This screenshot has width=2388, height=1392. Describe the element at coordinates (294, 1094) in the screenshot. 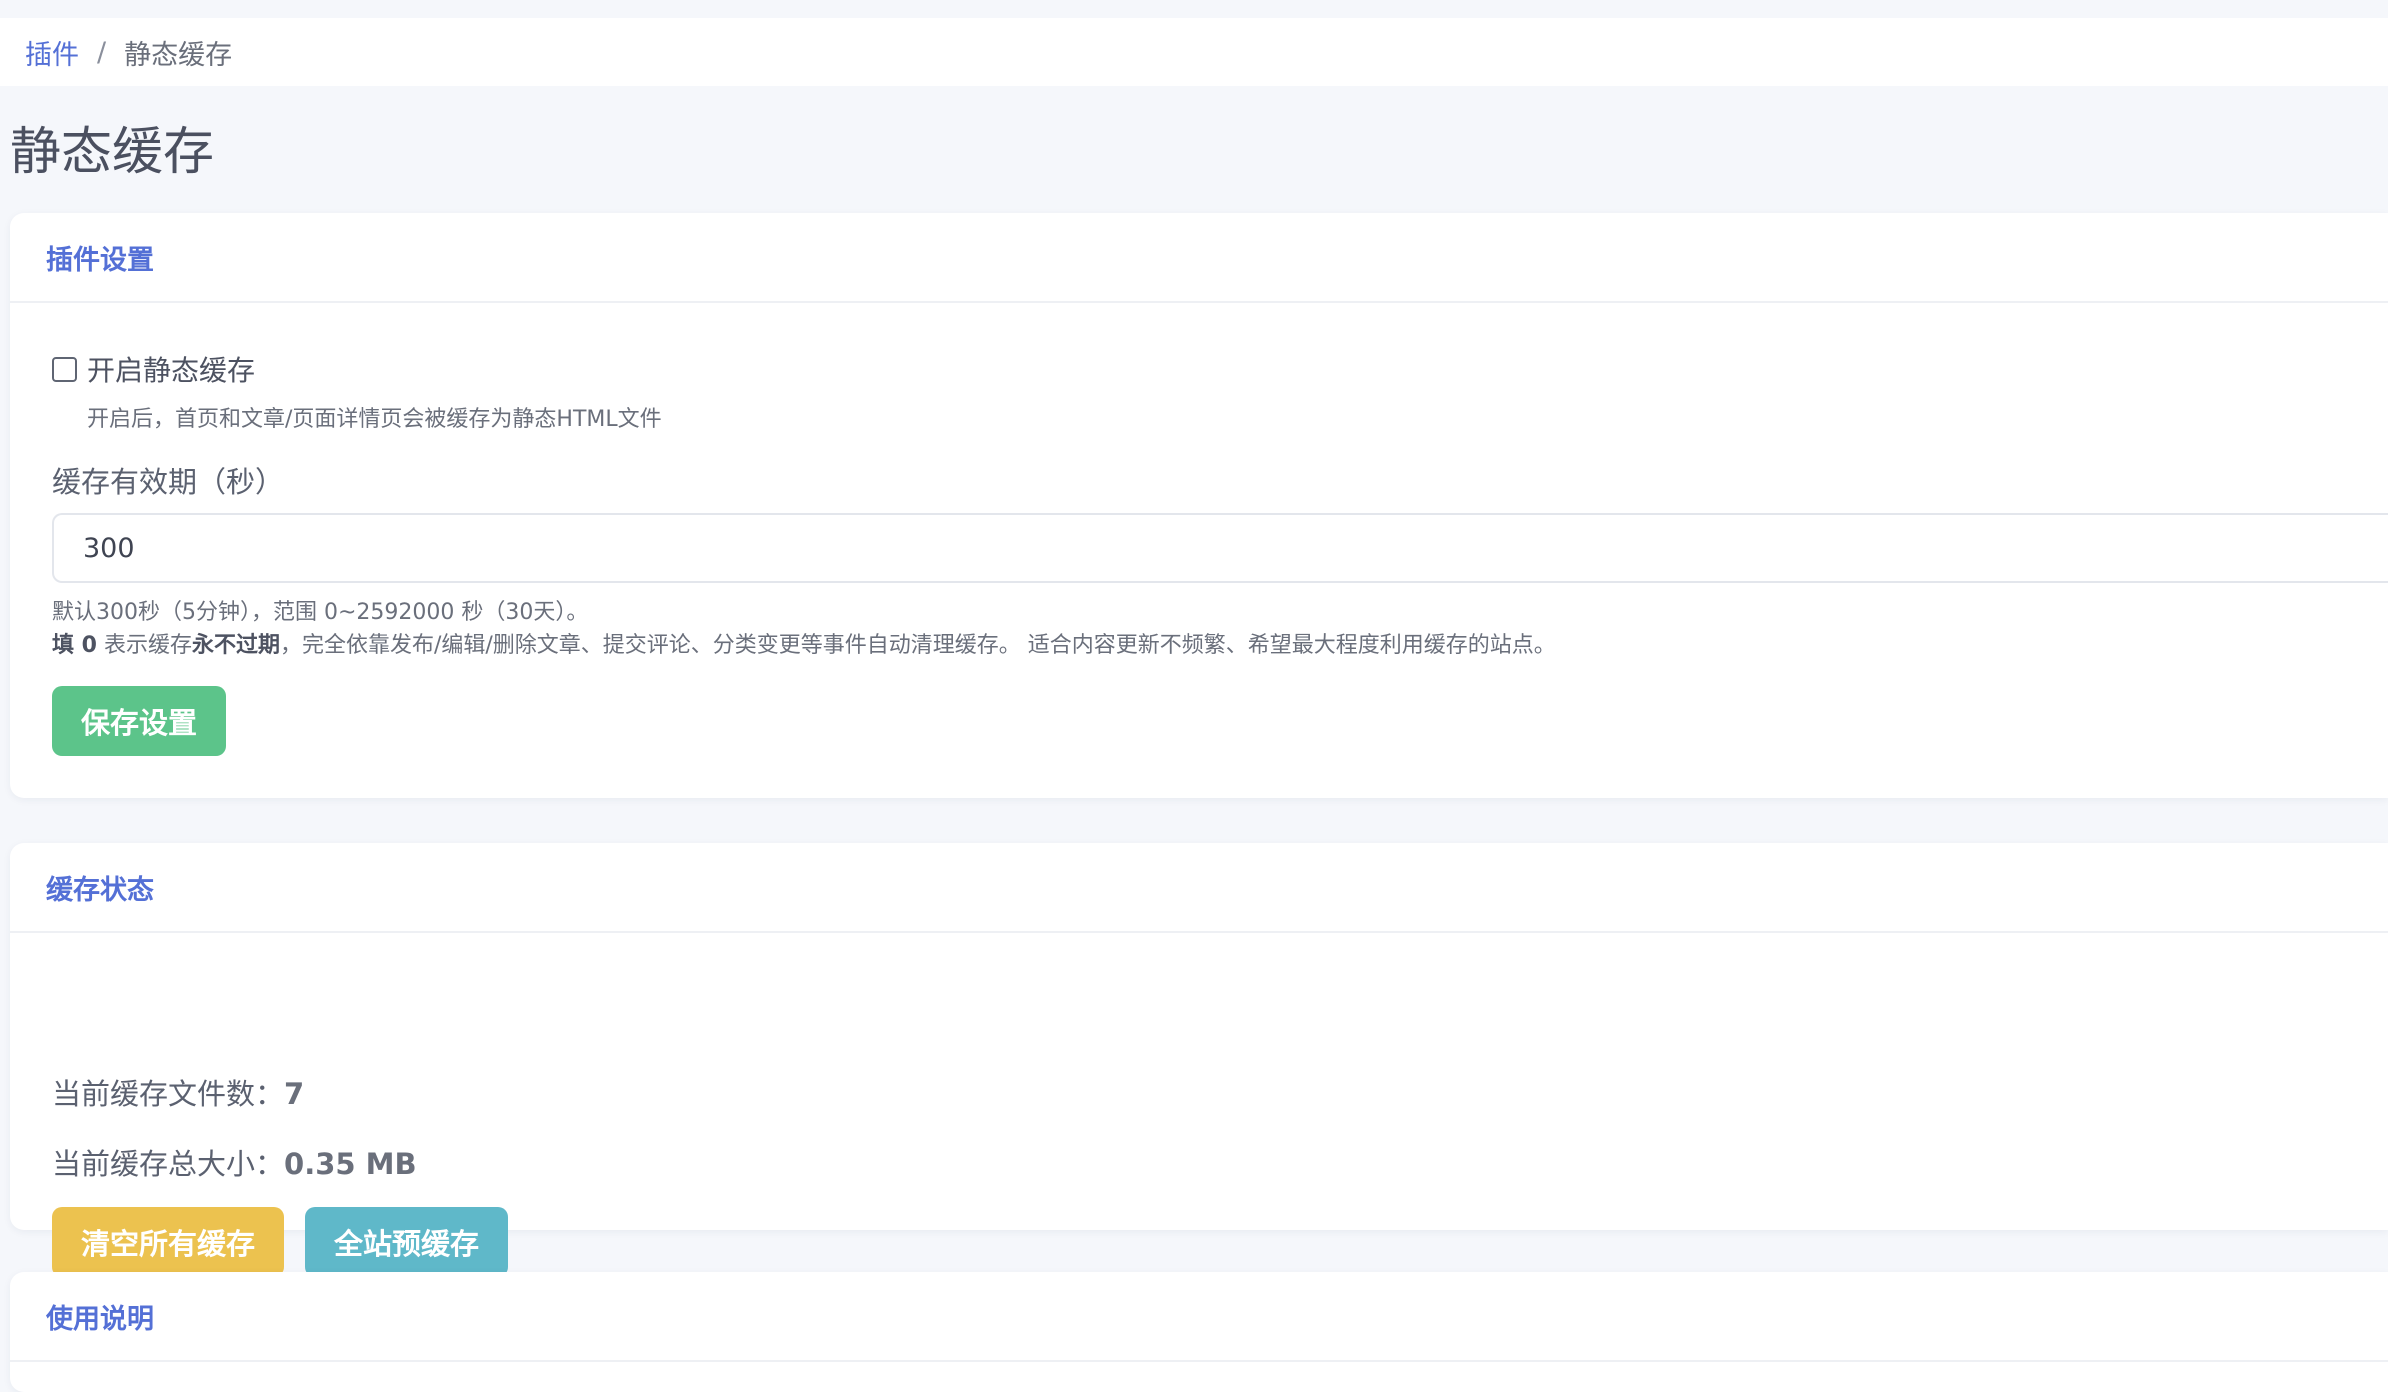

I see `cache-file-count-value: 7` at that location.